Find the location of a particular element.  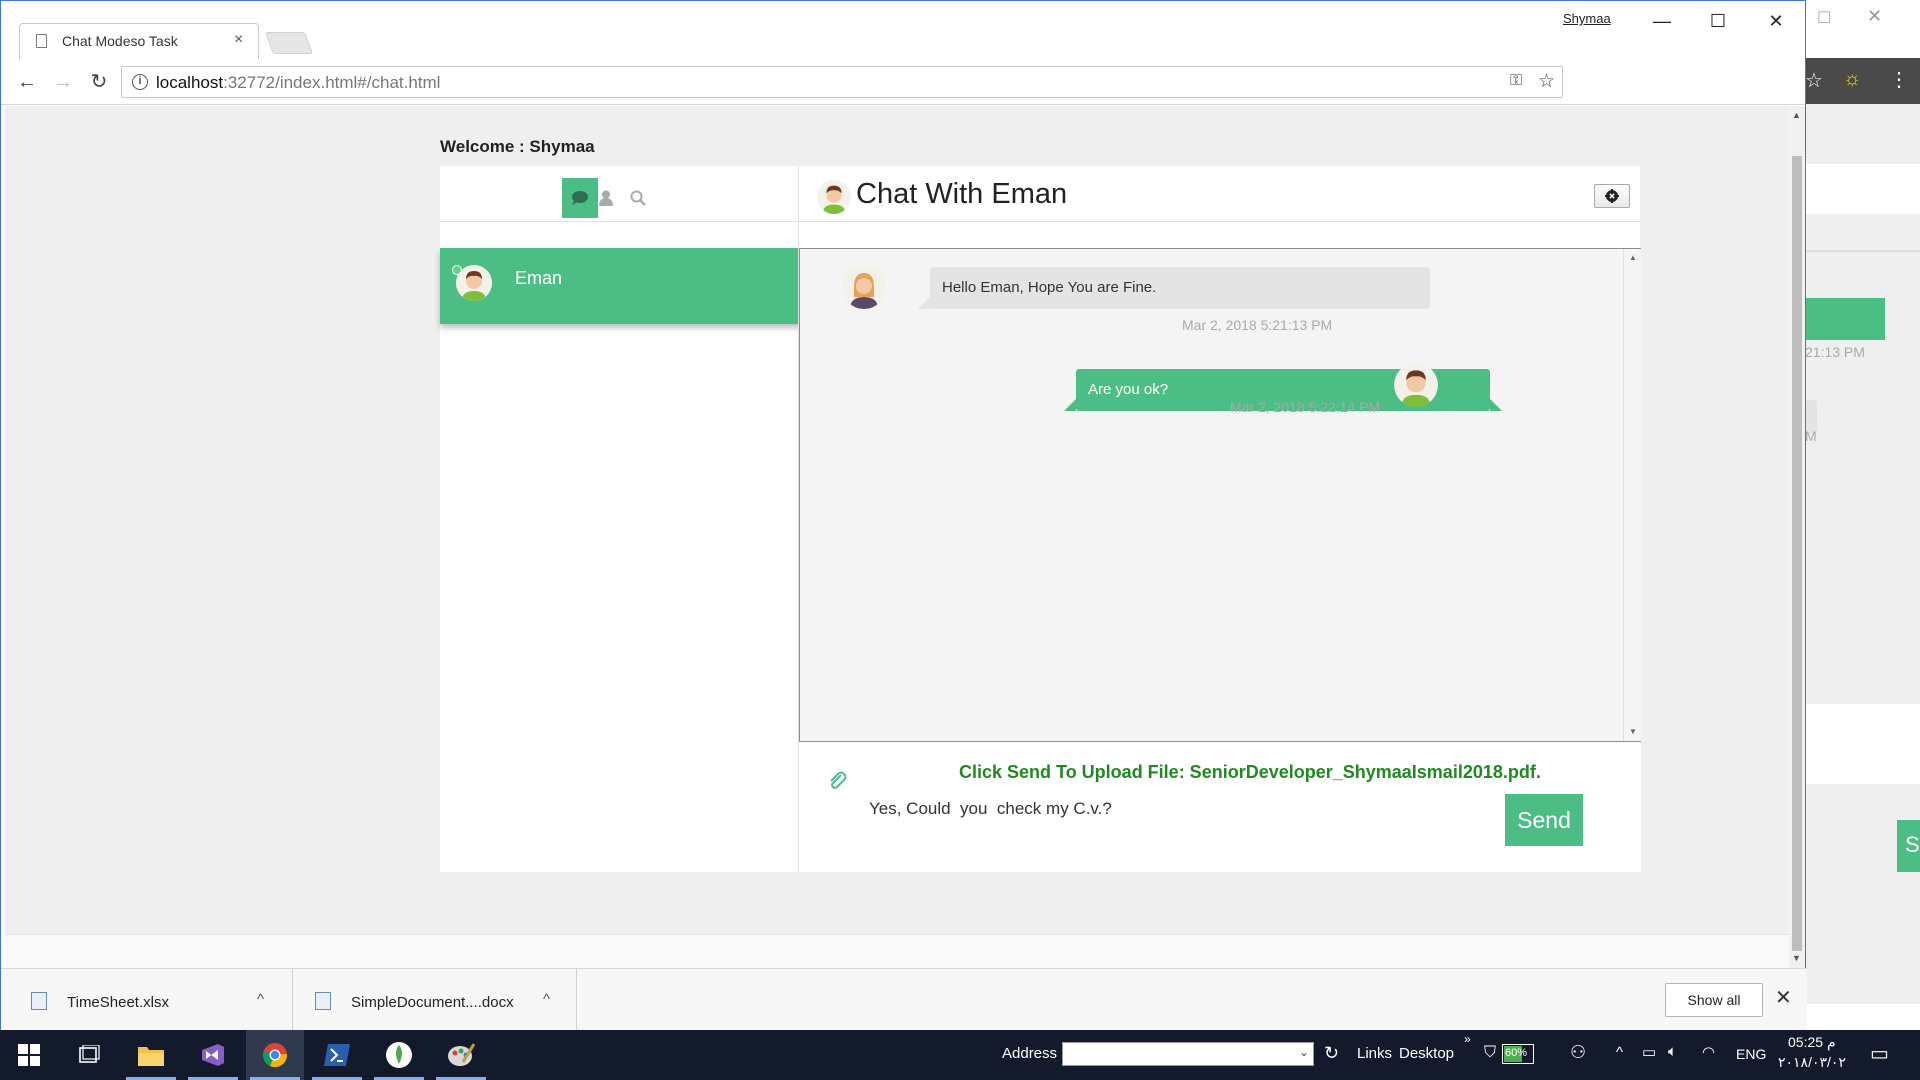

task-view-icon is located at coordinates (89, 1054).